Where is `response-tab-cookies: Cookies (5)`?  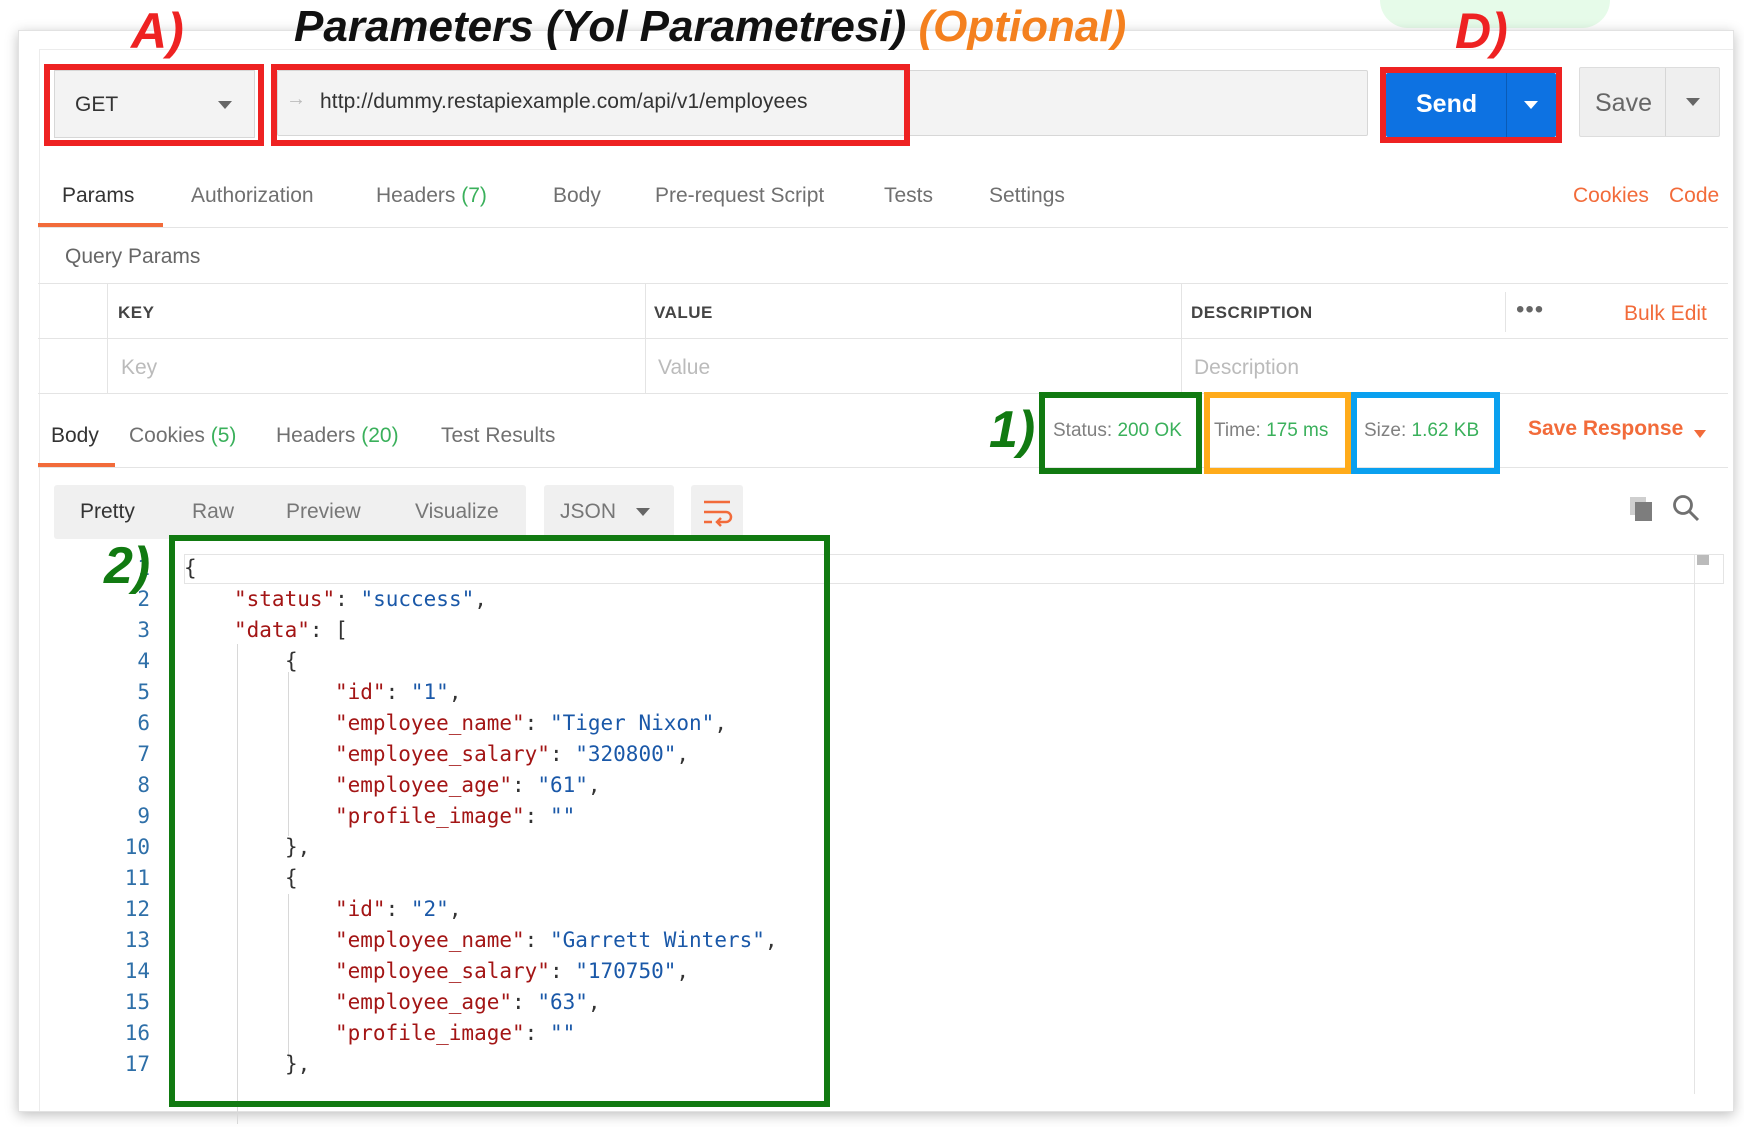
response-tab-cookies: Cookies (5) is located at coordinates (182, 436).